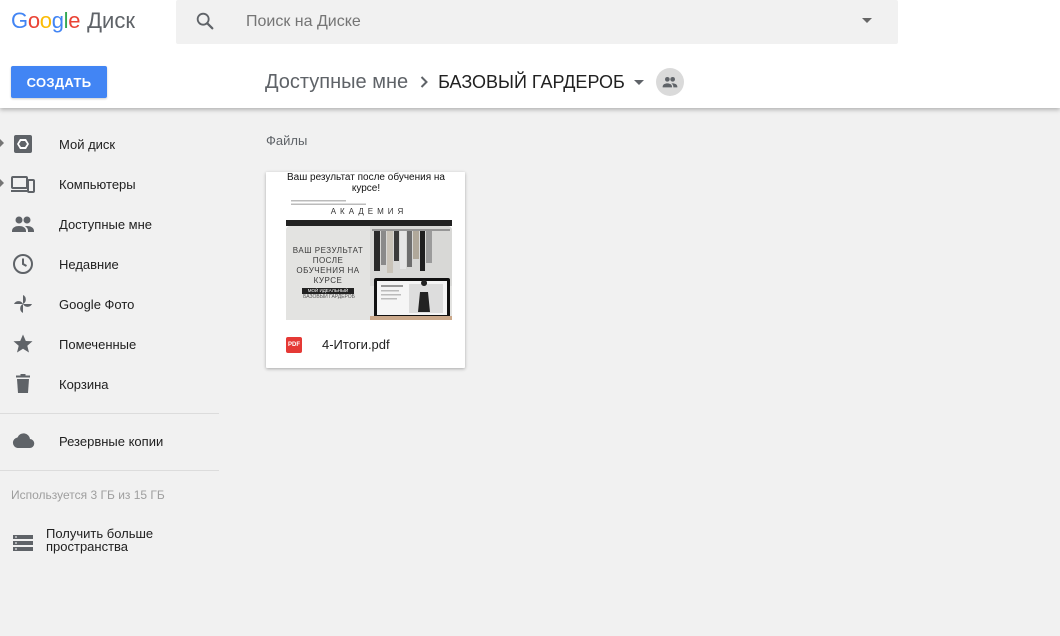 The image size is (1060, 636). Describe the element at coordinates (328, 202) in the screenshot. I see `thumbnail-fine-print` at that location.